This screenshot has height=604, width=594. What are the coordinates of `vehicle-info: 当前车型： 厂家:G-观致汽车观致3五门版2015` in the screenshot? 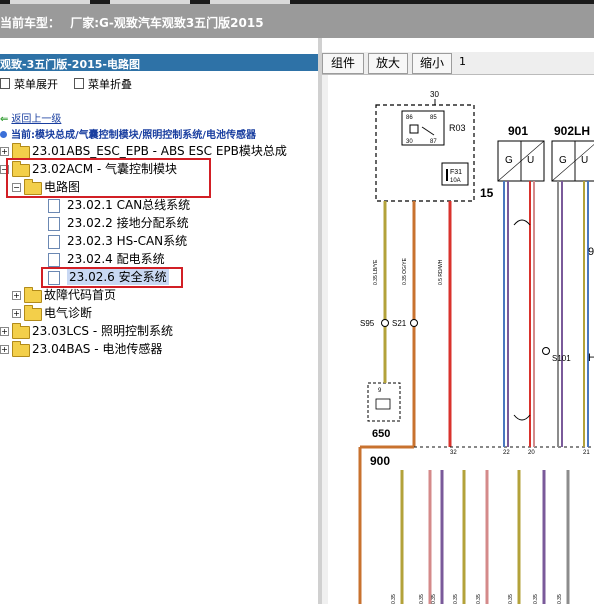 It's located at (132, 22).